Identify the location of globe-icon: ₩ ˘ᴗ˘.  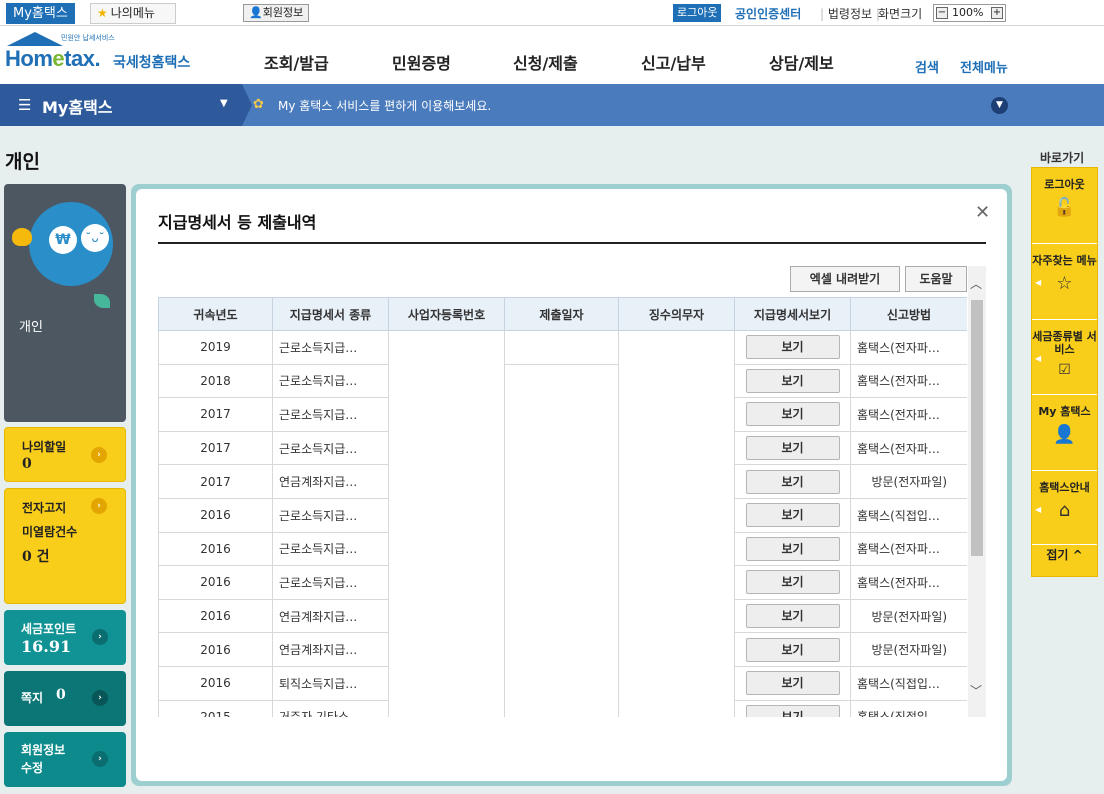
(71, 244).